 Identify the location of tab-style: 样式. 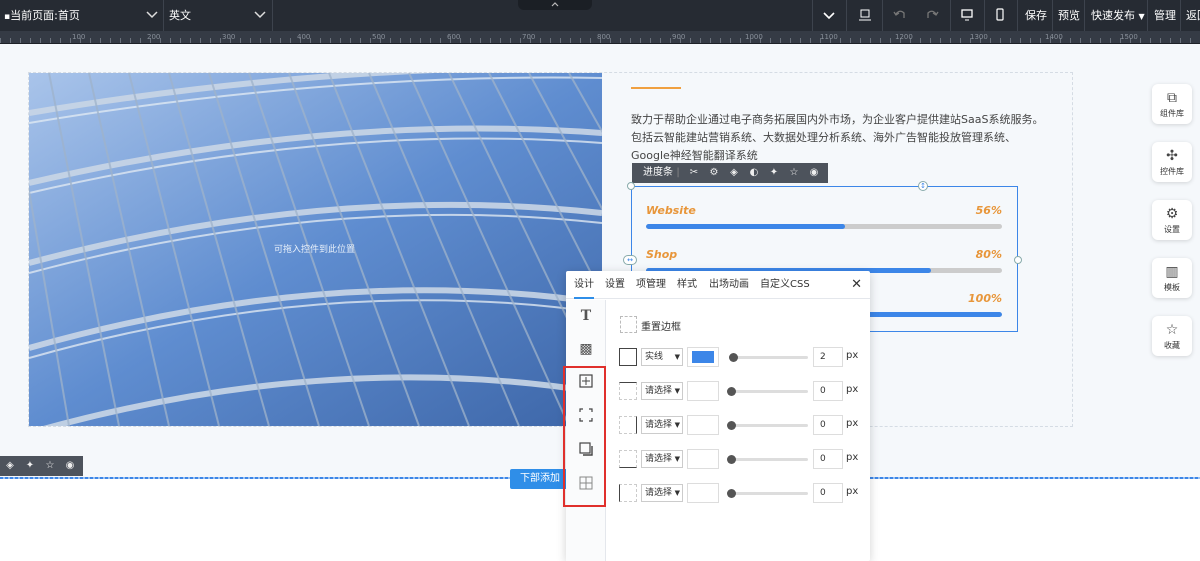
(687, 285).